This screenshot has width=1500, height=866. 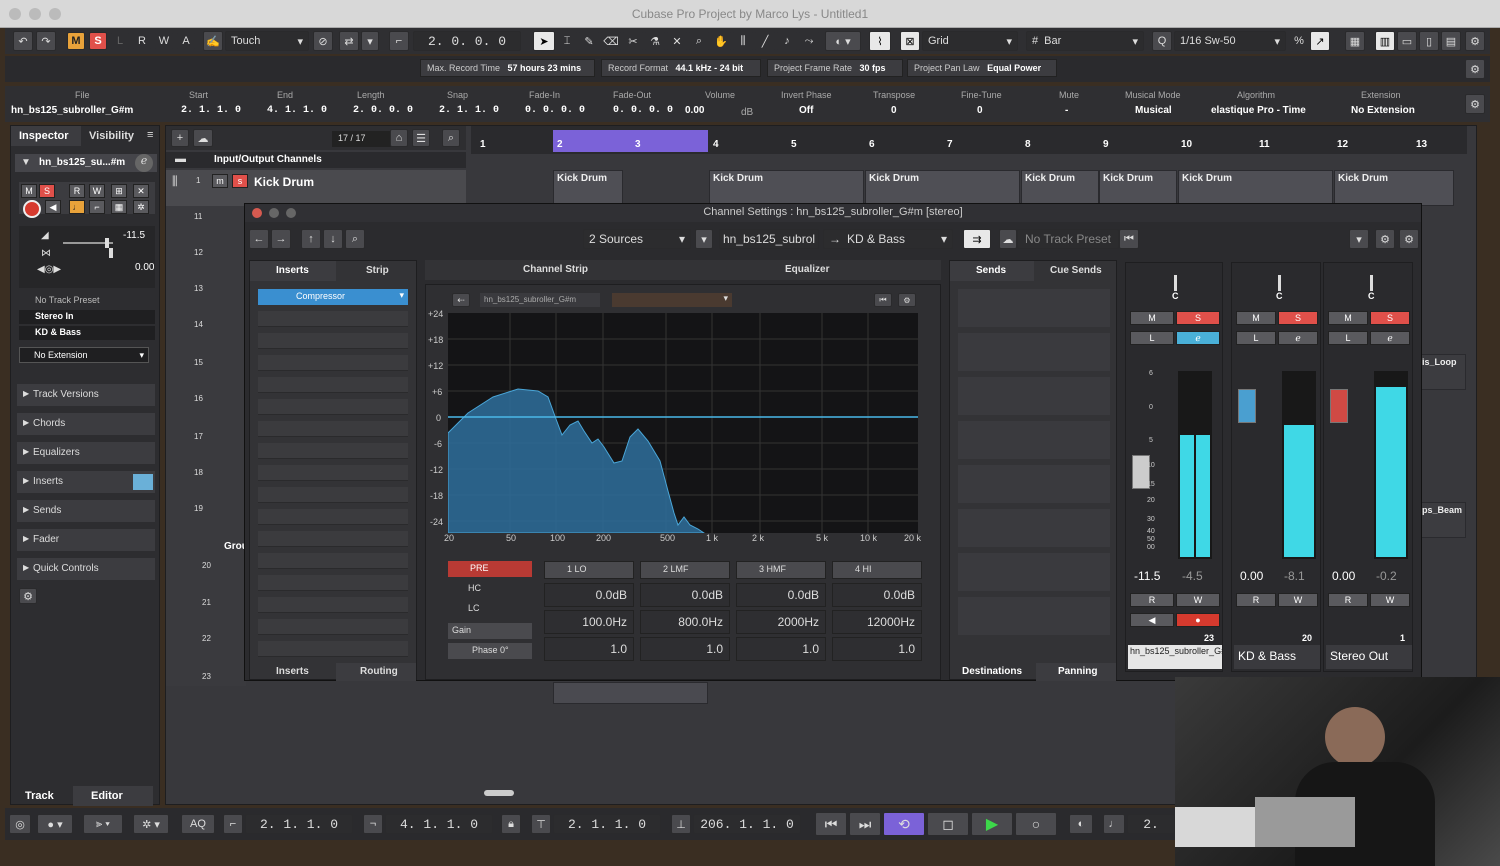 What do you see at coordinates (1442, 372) in the screenshot?
I see `event-loop: is_Loop` at bounding box center [1442, 372].